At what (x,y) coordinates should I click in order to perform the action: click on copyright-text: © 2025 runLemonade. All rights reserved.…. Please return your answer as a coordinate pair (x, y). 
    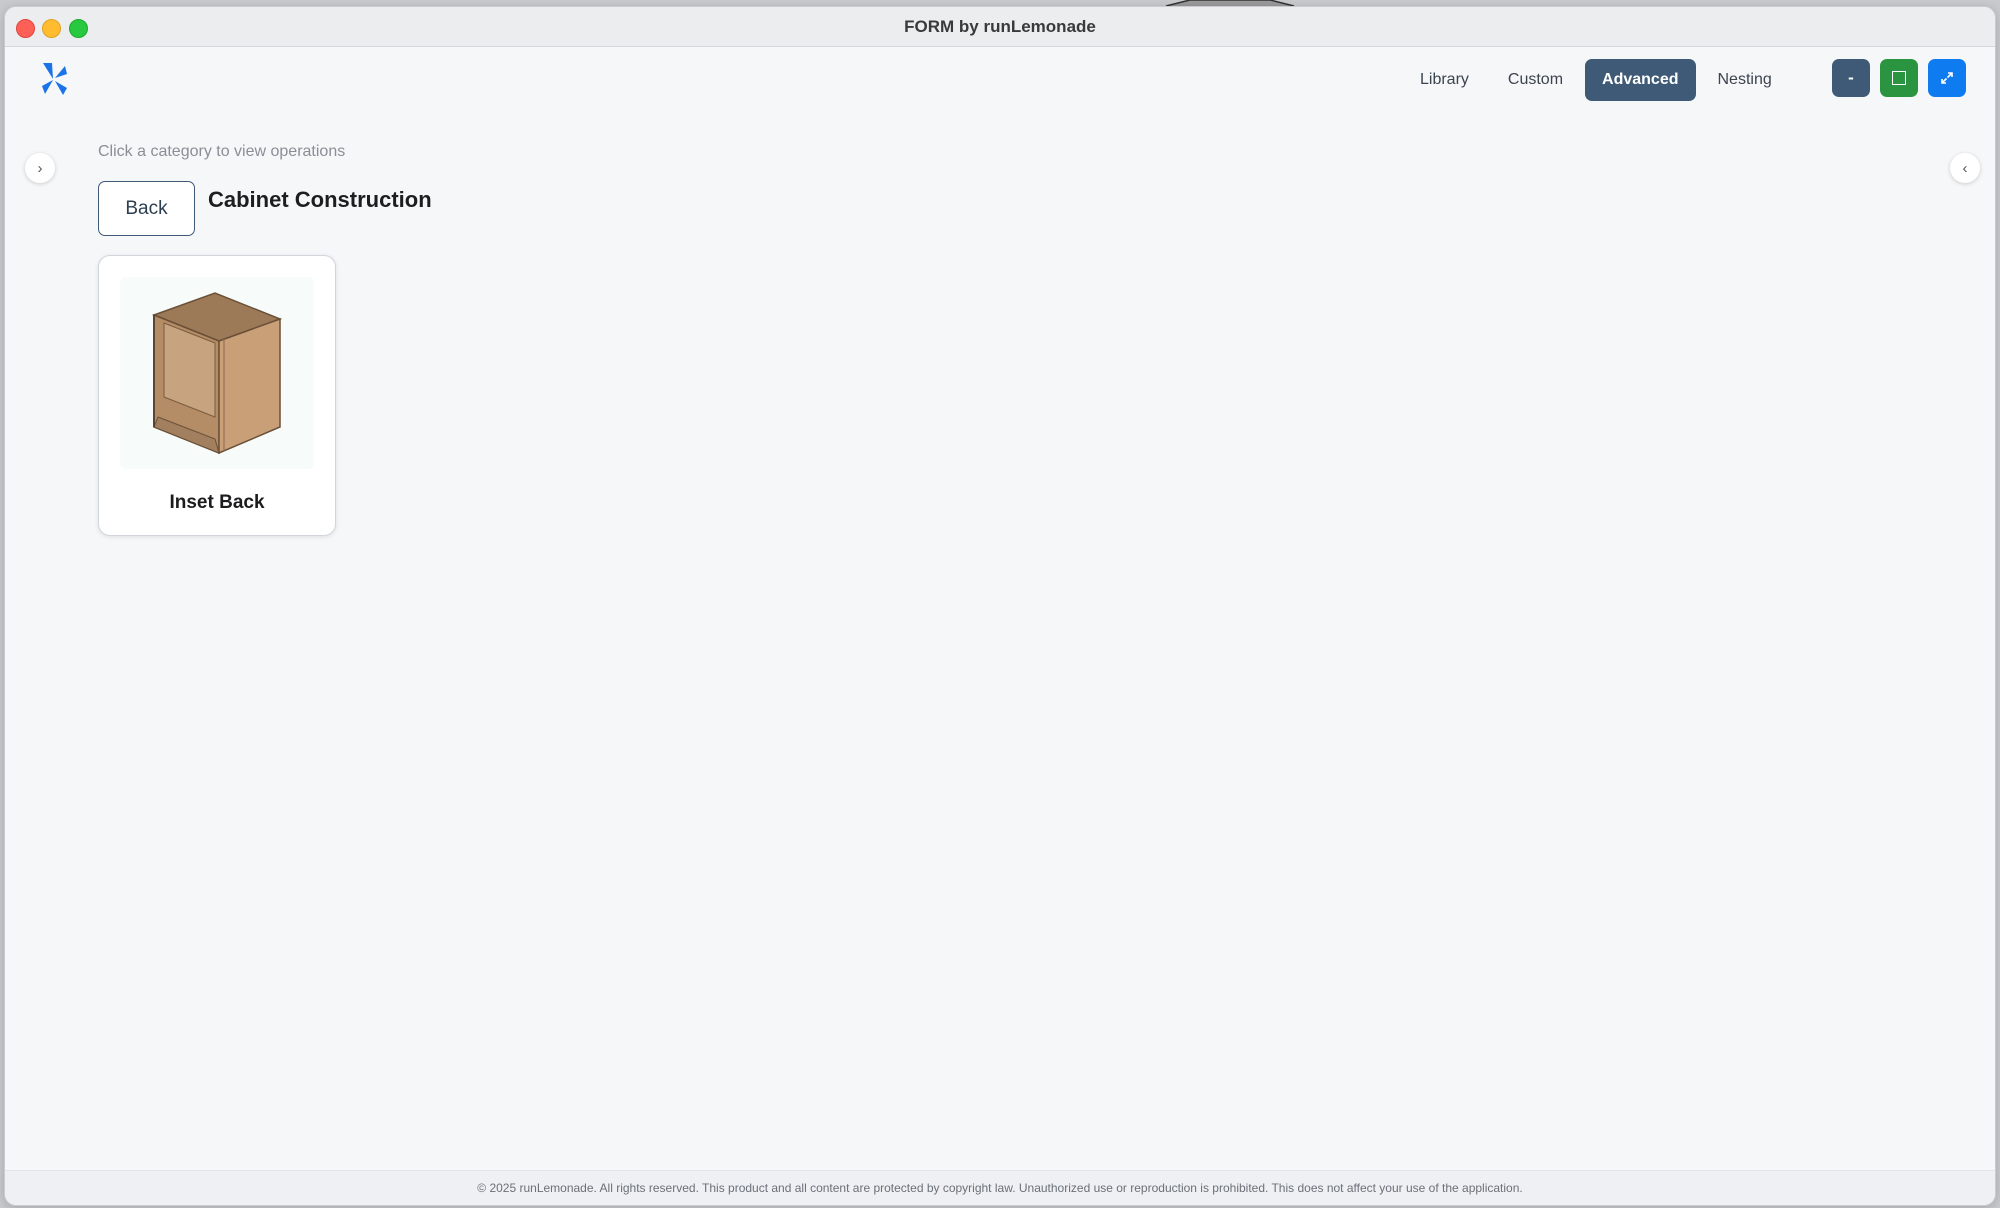
    Looking at the image, I should click on (1000, 1188).